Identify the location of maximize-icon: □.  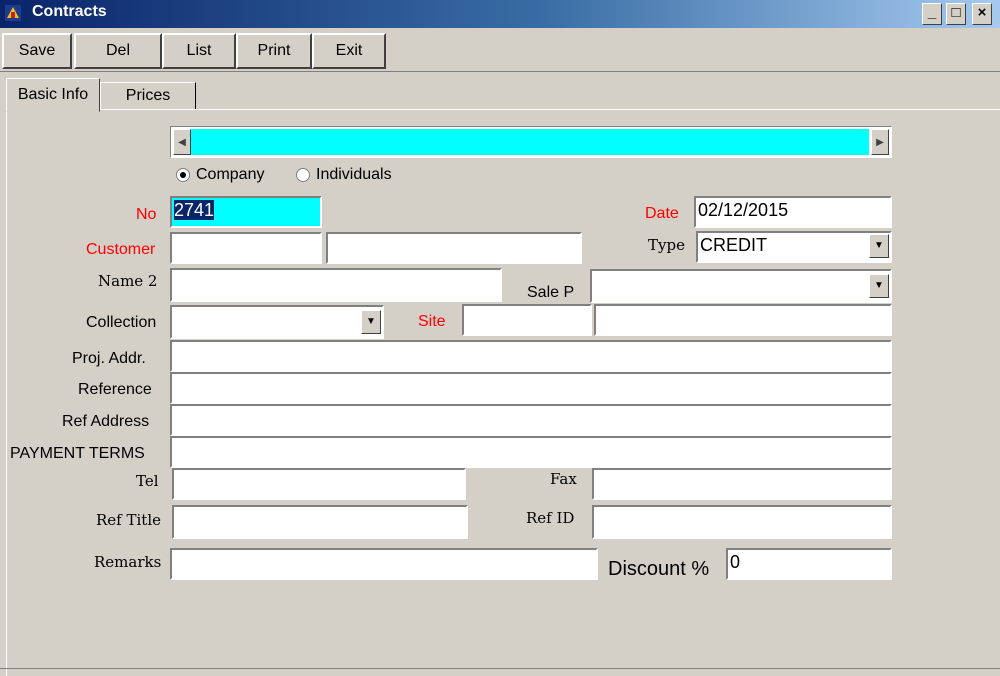
(956, 12).